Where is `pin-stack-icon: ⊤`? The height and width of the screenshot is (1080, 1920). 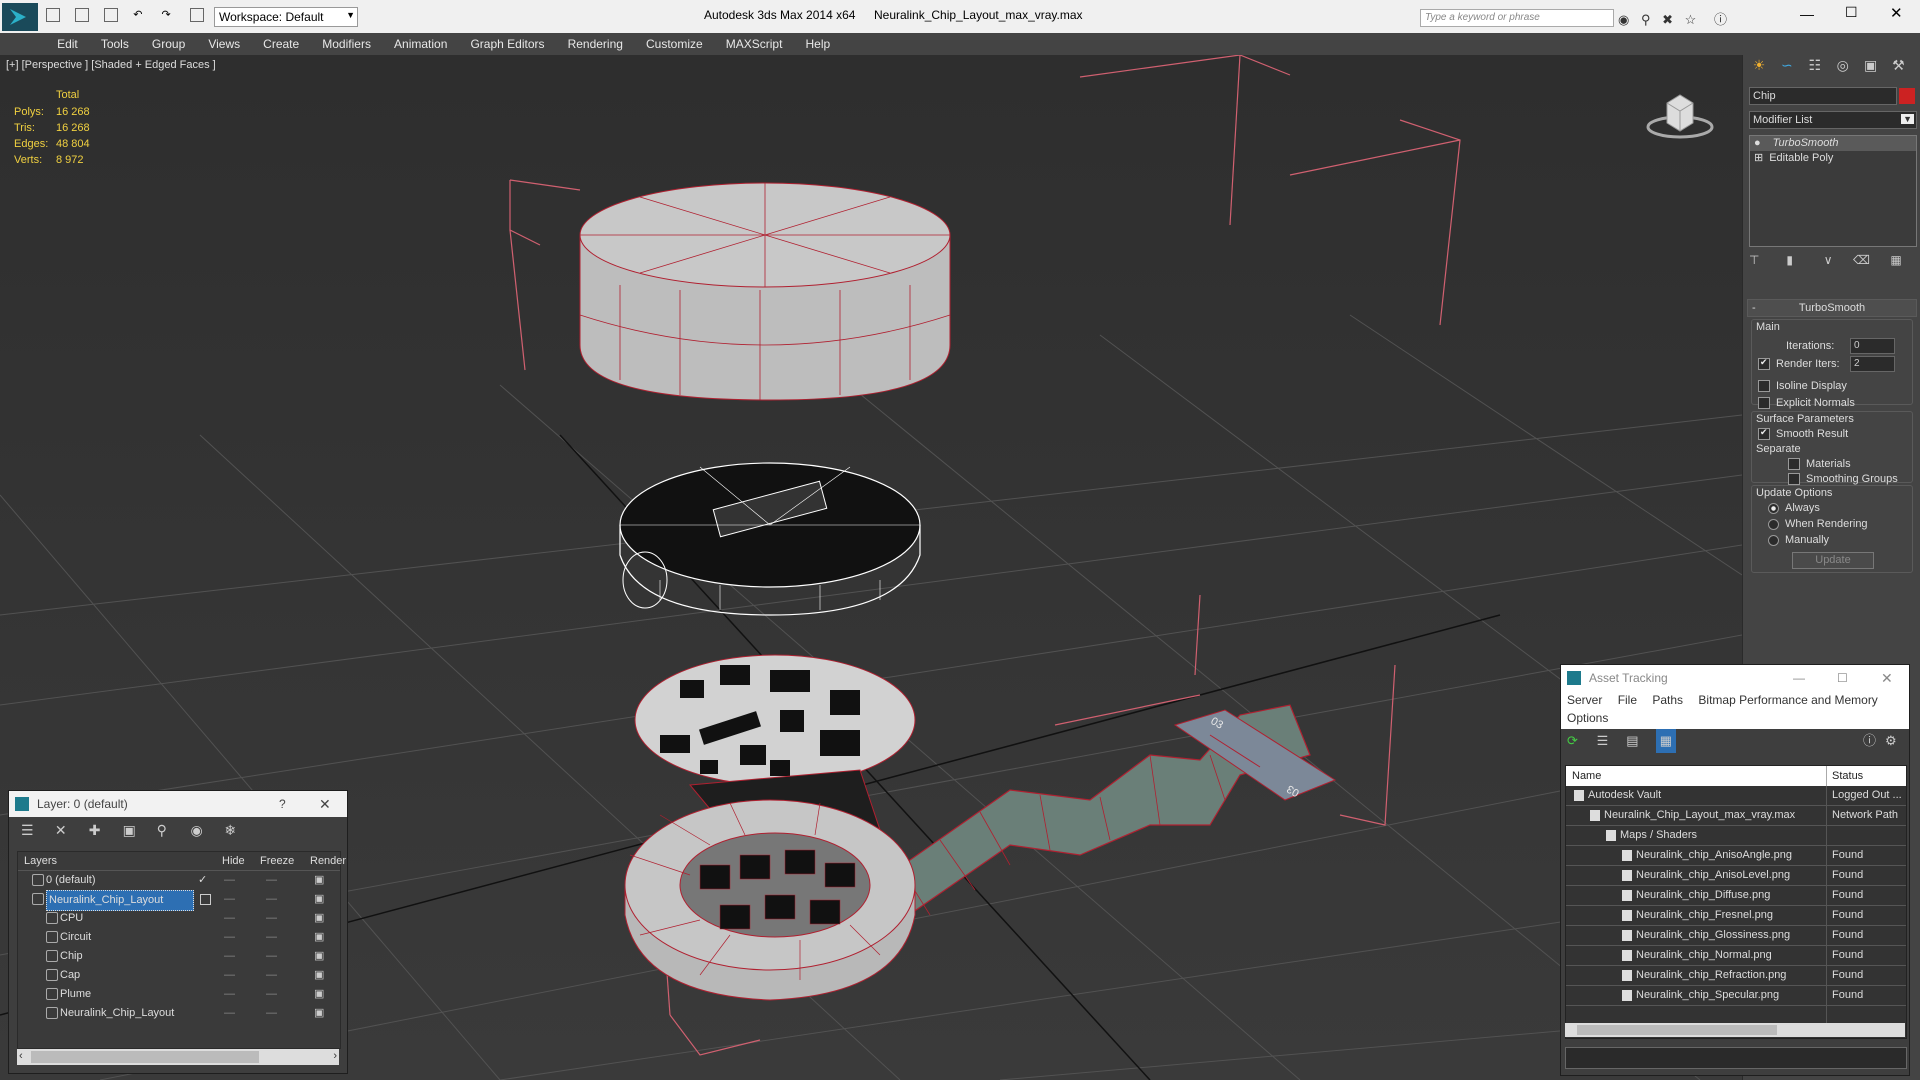 pin-stack-icon: ⊤ is located at coordinates (1766, 260).